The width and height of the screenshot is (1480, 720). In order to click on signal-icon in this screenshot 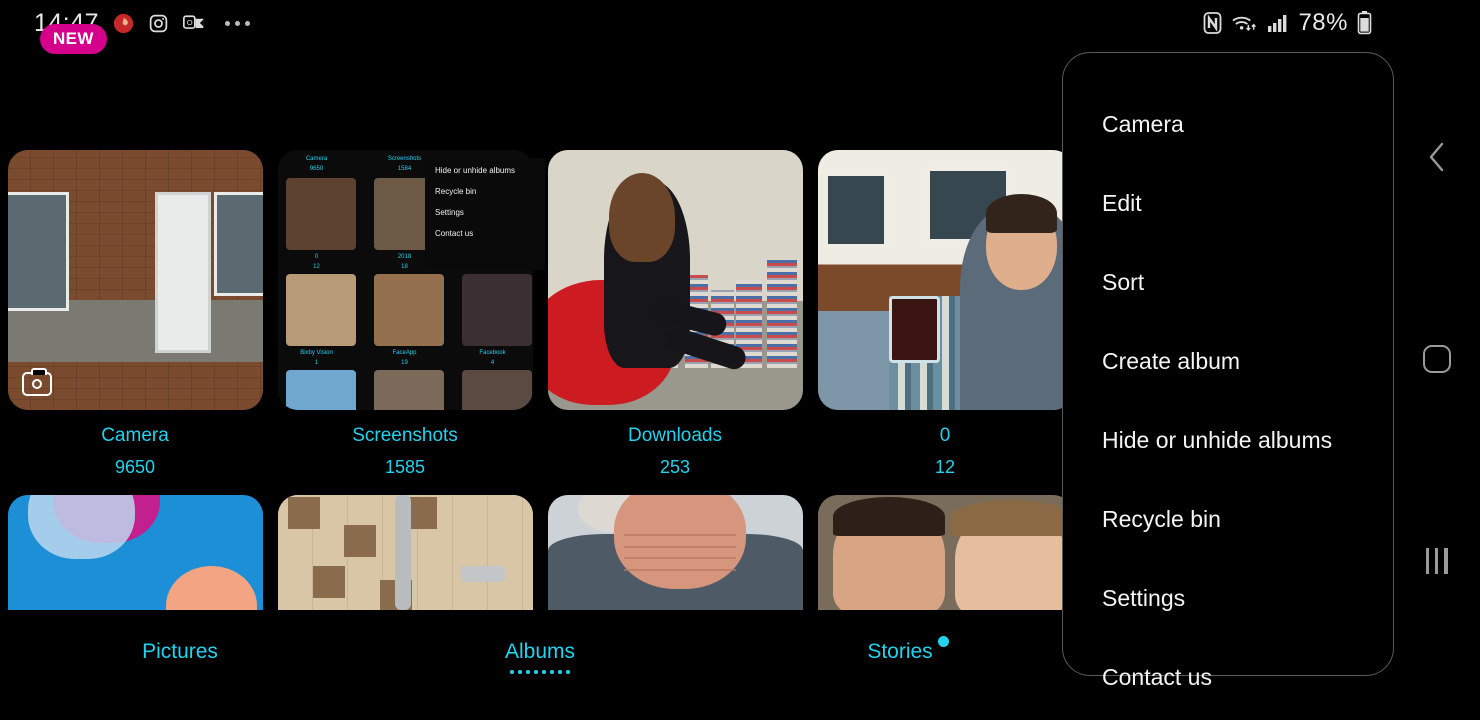, I will do `click(1278, 23)`.